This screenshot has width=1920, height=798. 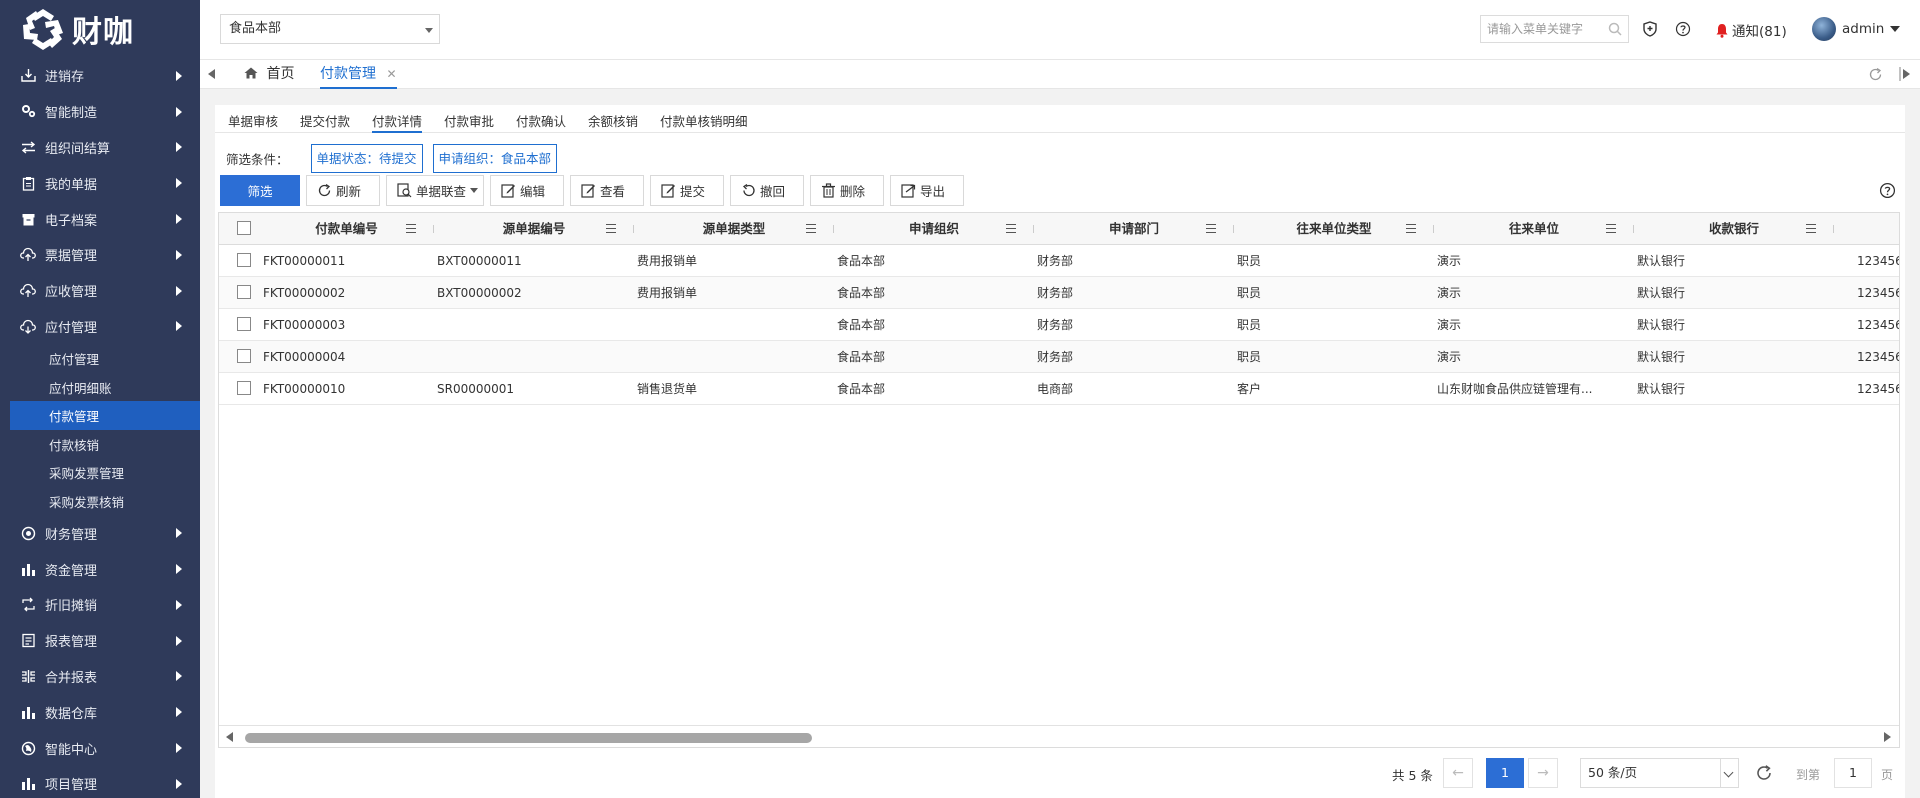 I want to click on subtab-6: 付款单核销明细, so click(x=704, y=122).